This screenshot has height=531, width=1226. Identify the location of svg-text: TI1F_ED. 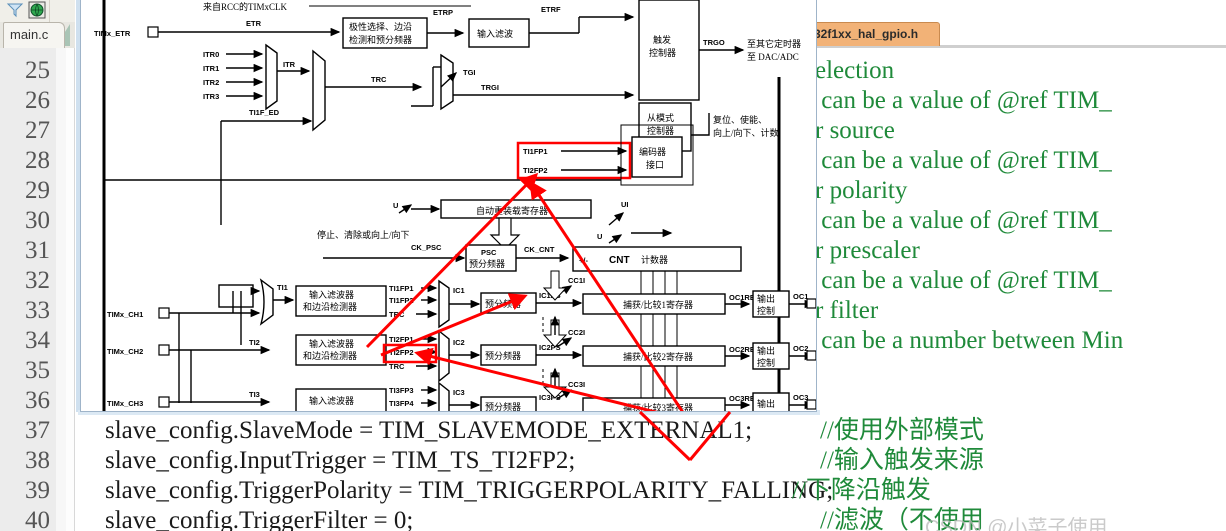
(264, 112).